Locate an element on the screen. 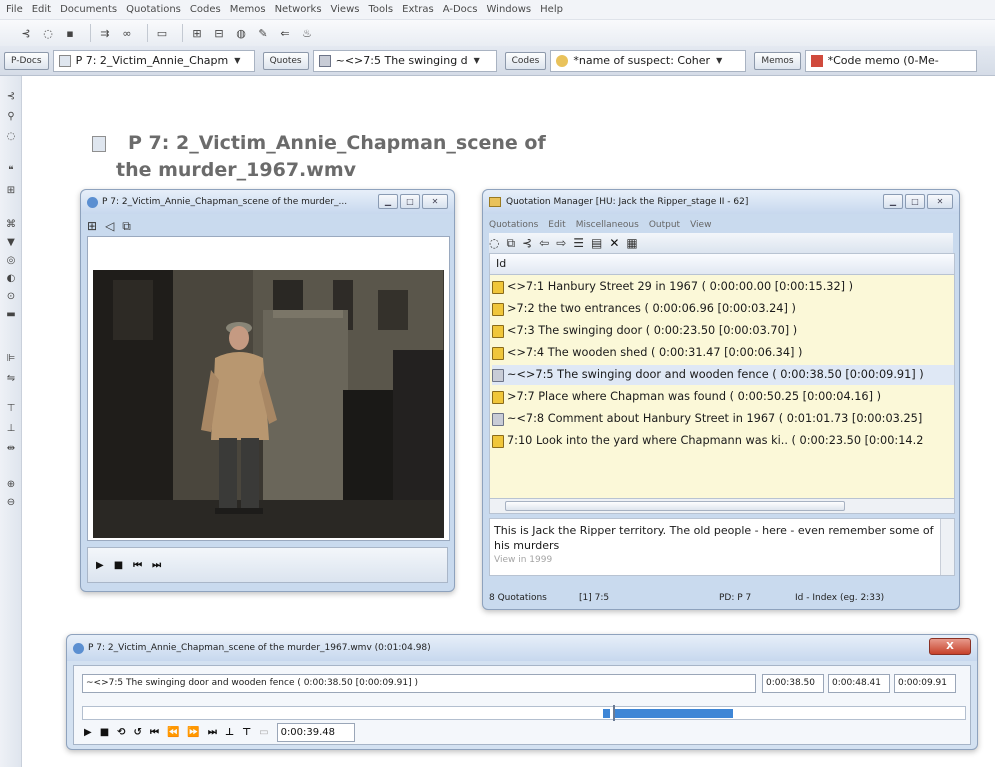 The height and width of the screenshot is (767, 995). zoom-out-icon: ⊖ is located at coordinates (11, 503).